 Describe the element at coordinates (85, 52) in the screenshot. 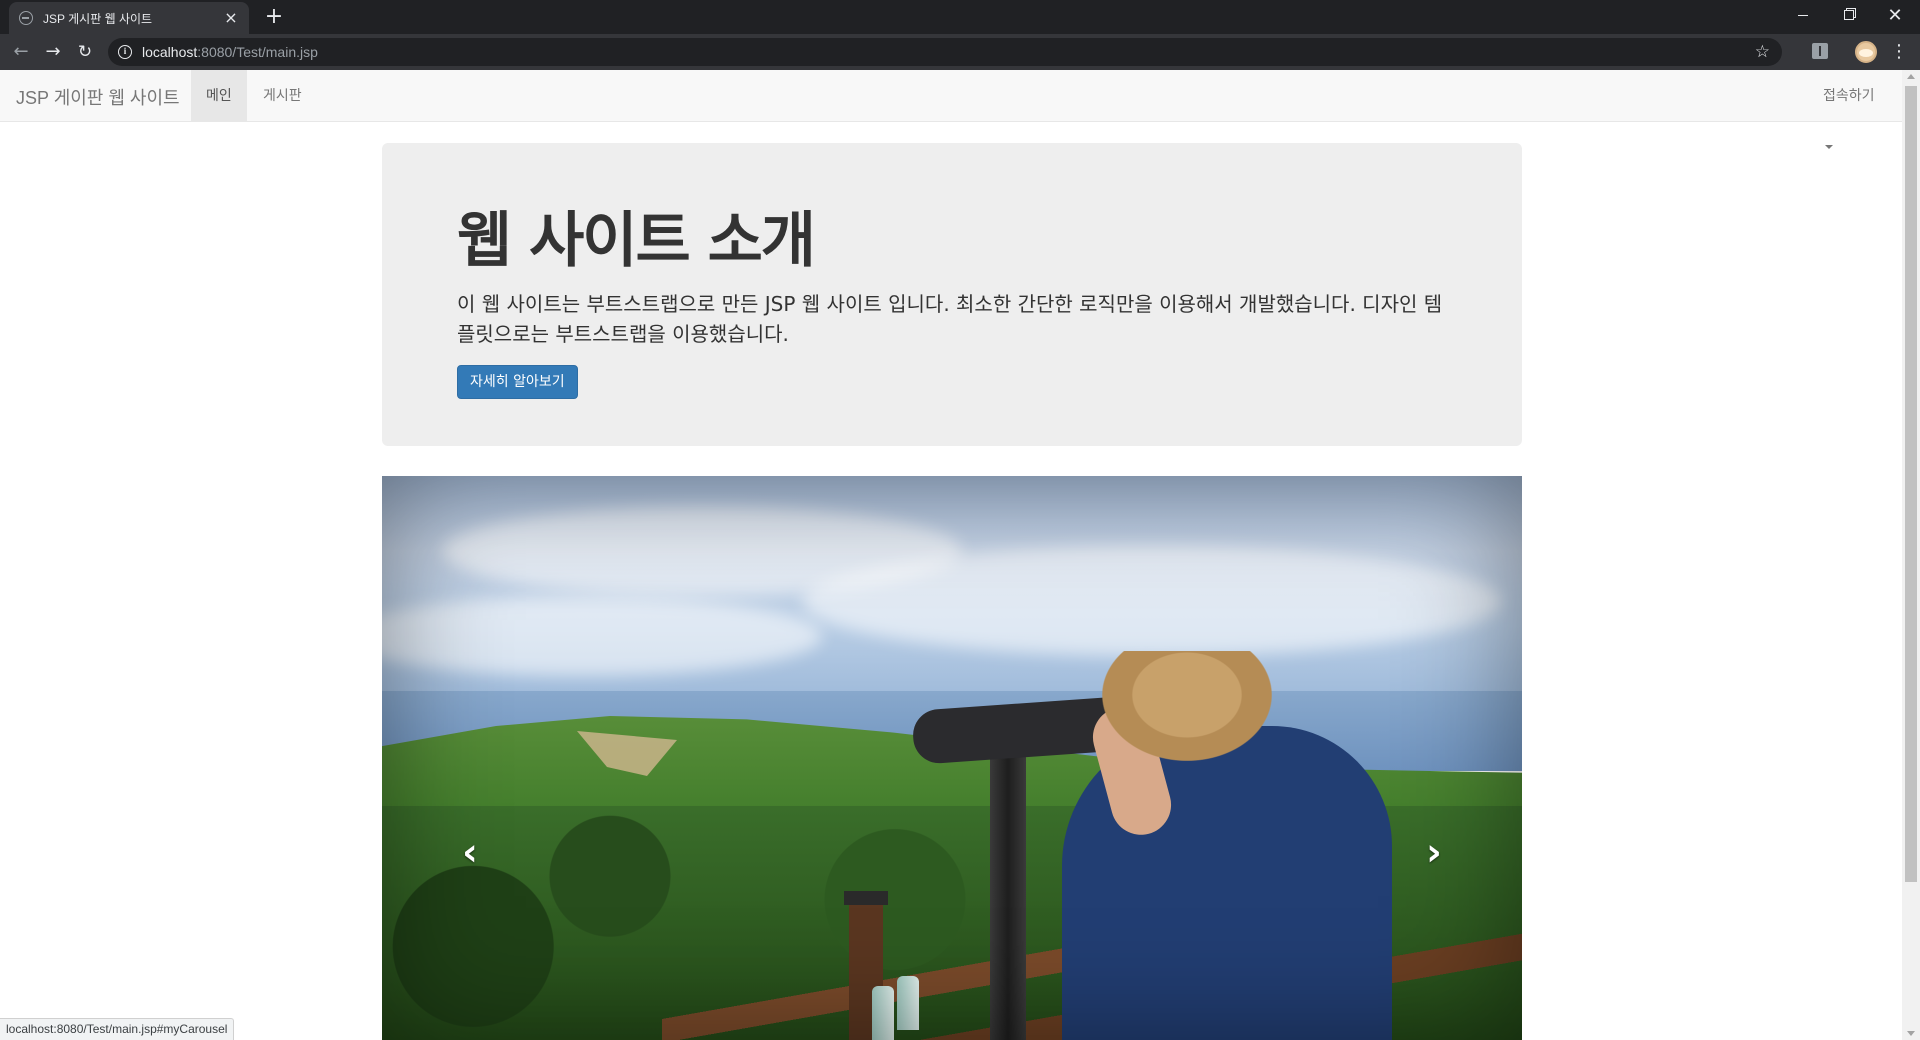

I see `reload-icon: ↻` at that location.